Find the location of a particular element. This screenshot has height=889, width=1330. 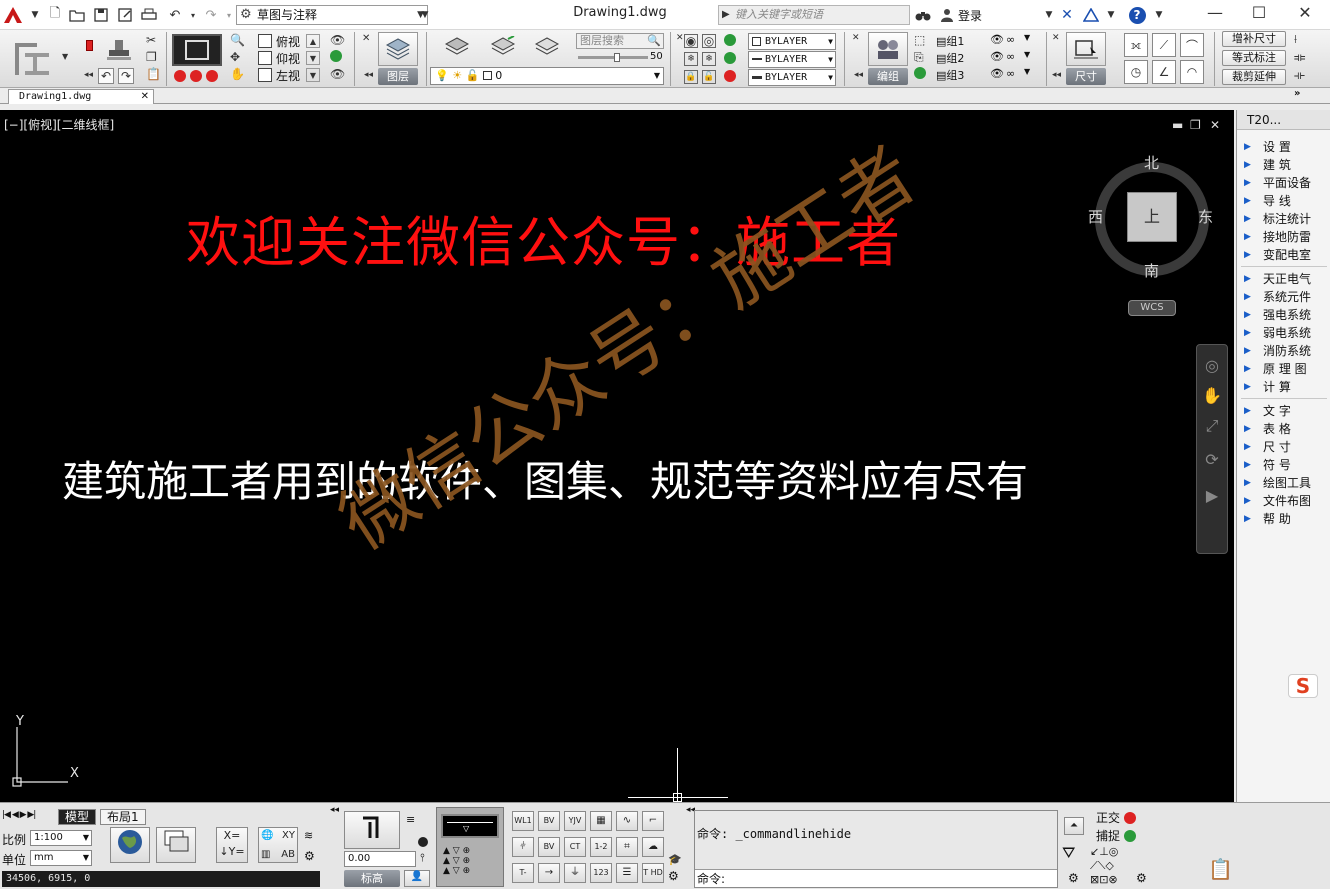

qat-customize-icon: ▼ is located at coordinates (425, 15).